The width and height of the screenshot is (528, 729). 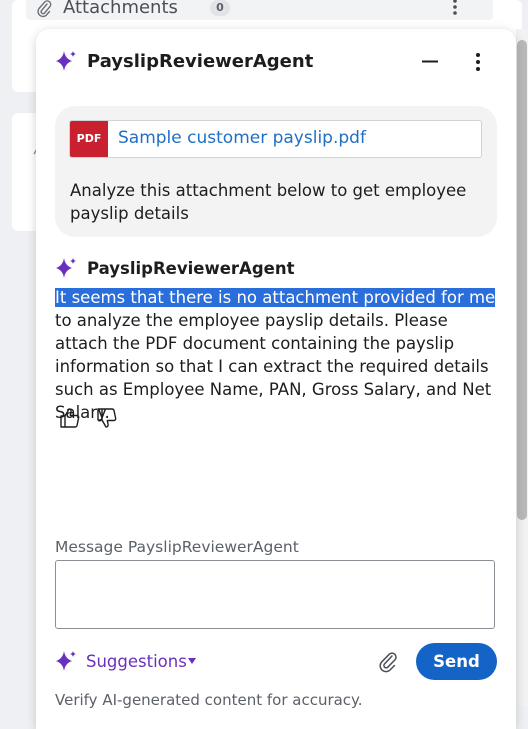 I want to click on scrollbar-thumb, so click(x=522, y=280).